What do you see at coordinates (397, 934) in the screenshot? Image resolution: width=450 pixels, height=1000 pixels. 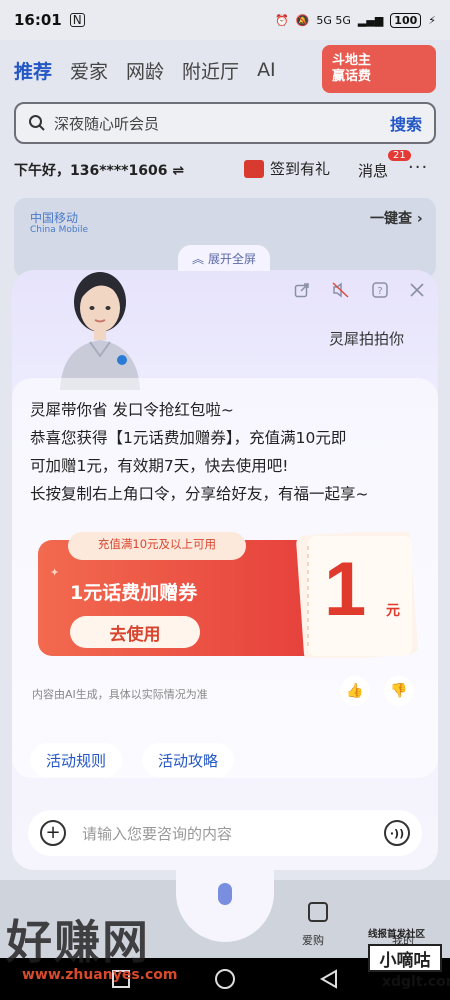 I see `watermark-tag: 线报首发社区` at bounding box center [397, 934].